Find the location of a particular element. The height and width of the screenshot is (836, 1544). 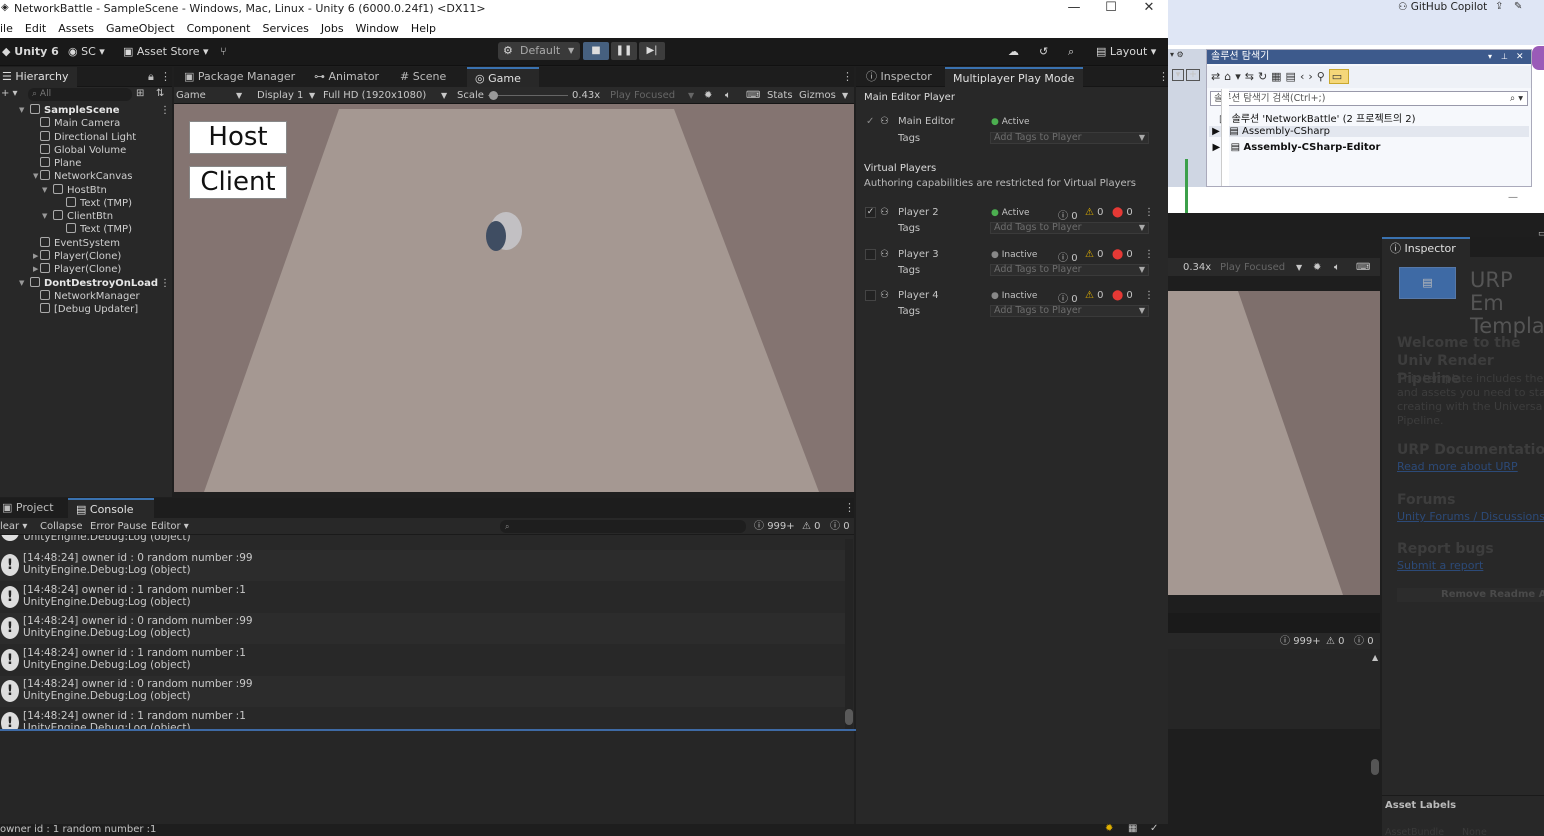

second-play-focused: Play Focused is located at coordinates (1252, 267).